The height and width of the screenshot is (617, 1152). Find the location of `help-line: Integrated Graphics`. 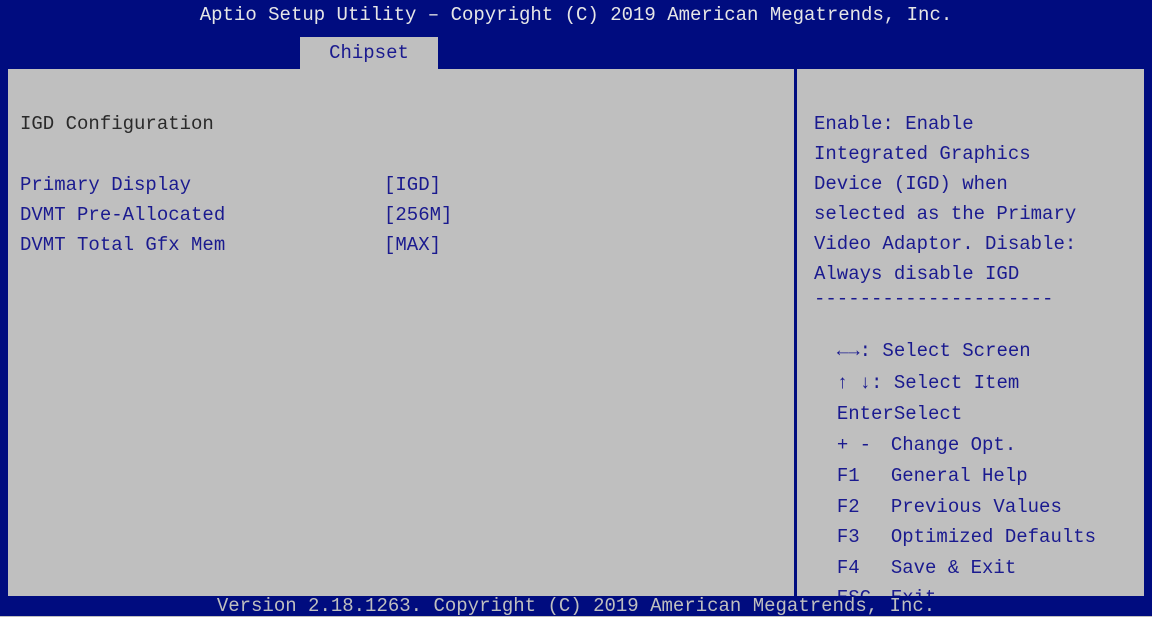

help-line: Integrated Graphics is located at coordinates (922, 154).